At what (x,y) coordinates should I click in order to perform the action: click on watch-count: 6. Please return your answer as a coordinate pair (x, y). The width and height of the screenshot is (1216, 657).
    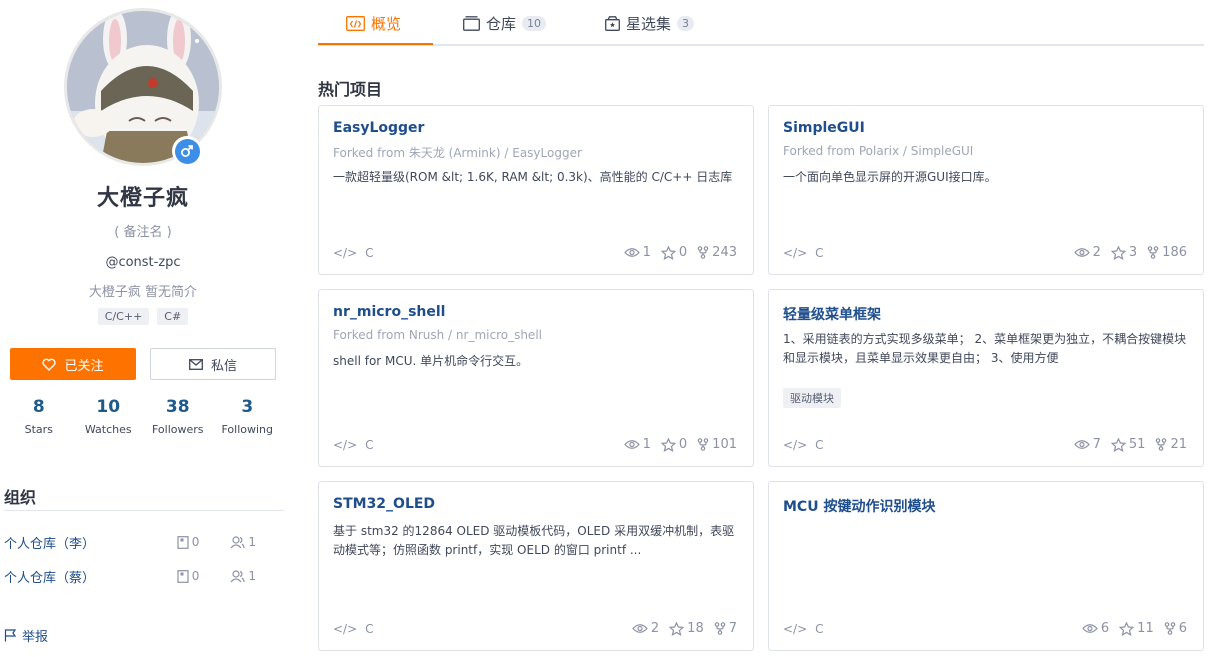
    Looking at the image, I should click on (1095, 628).